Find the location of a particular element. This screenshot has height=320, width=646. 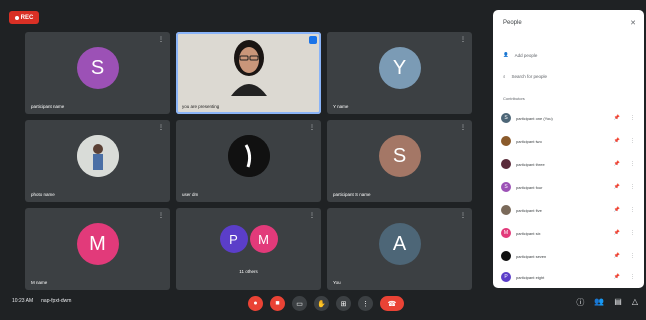

participant-name: user dm is located at coordinates (190, 194).